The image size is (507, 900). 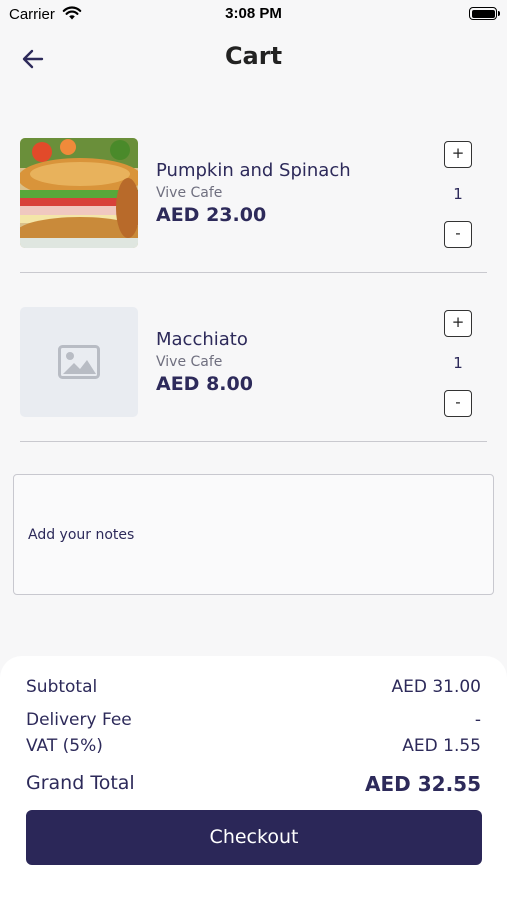 What do you see at coordinates (253, 374) in the screenshot?
I see `cart-item: Macchiato Vive Cafe AED 8.00 + 1 -` at bounding box center [253, 374].